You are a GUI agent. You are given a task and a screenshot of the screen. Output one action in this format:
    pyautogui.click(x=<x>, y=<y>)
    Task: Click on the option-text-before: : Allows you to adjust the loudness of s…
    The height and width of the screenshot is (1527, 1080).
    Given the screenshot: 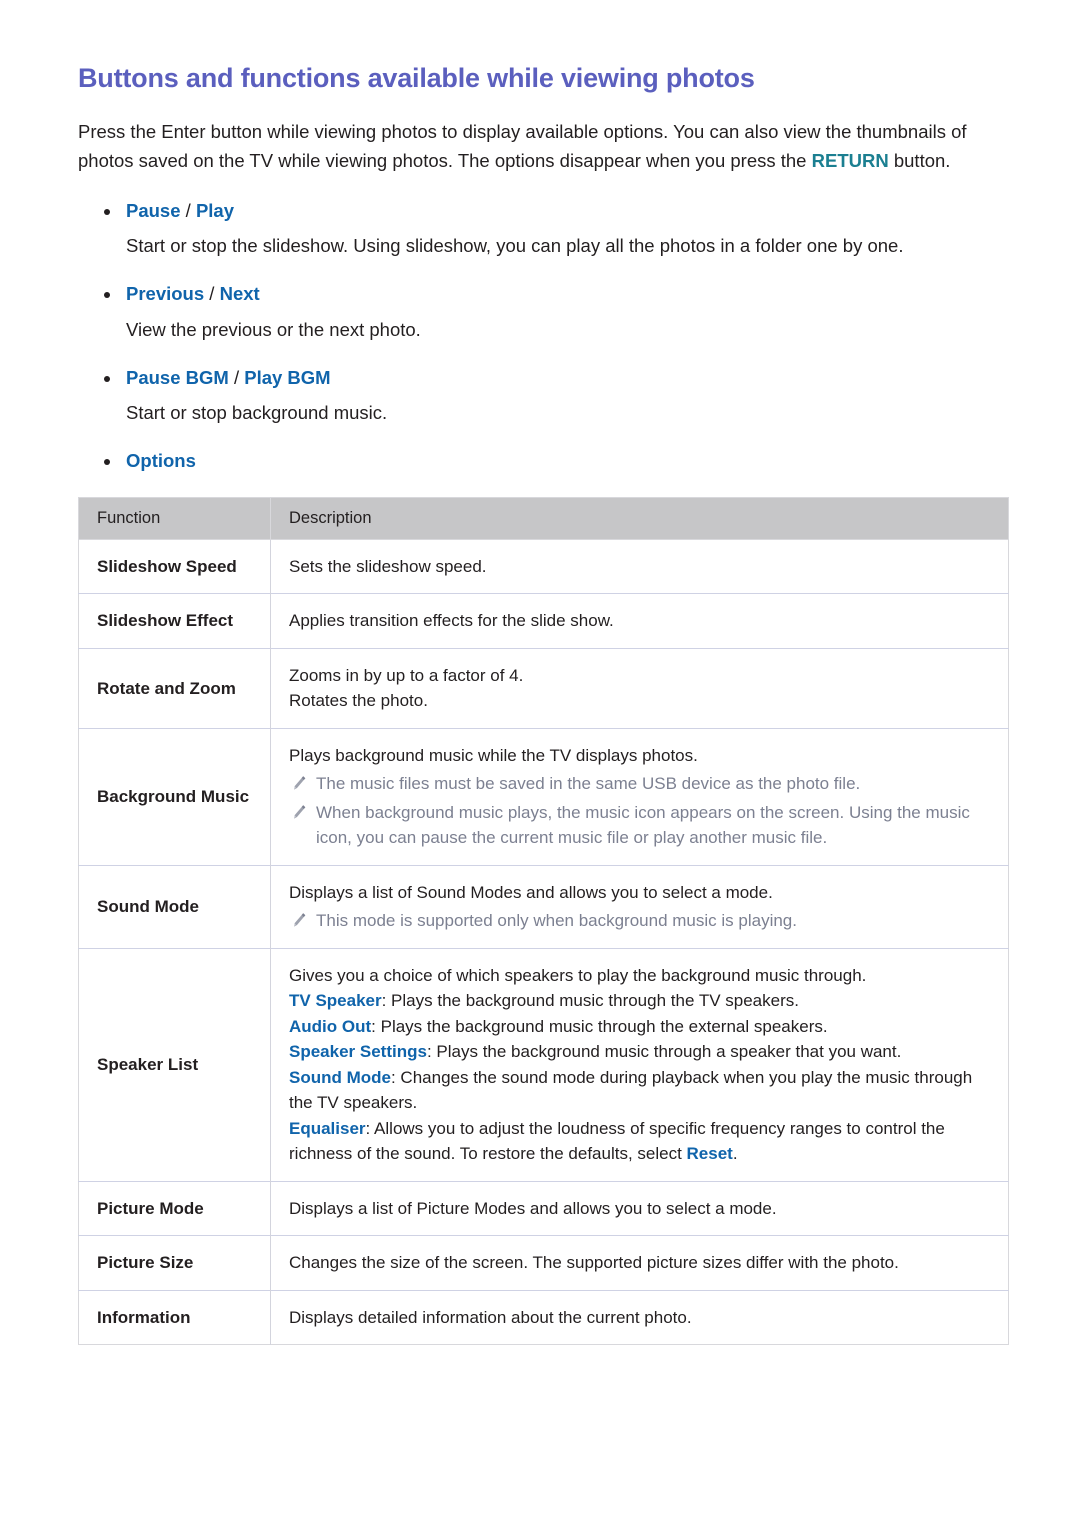 What is the action you would take?
    pyautogui.click(x=617, y=1141)
    